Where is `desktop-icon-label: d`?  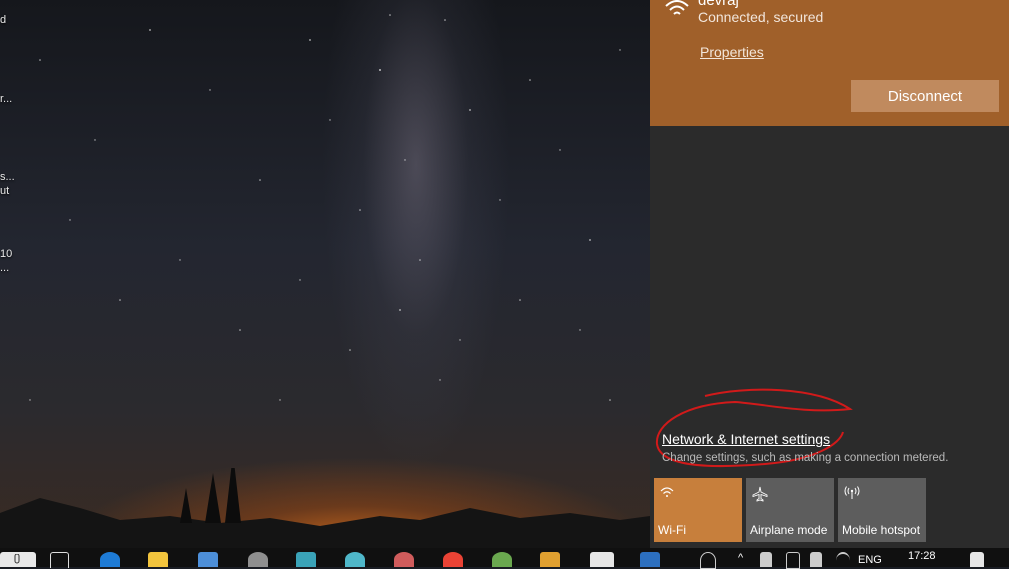 desktop-icon-label: d is located at coordinates (3, 20).